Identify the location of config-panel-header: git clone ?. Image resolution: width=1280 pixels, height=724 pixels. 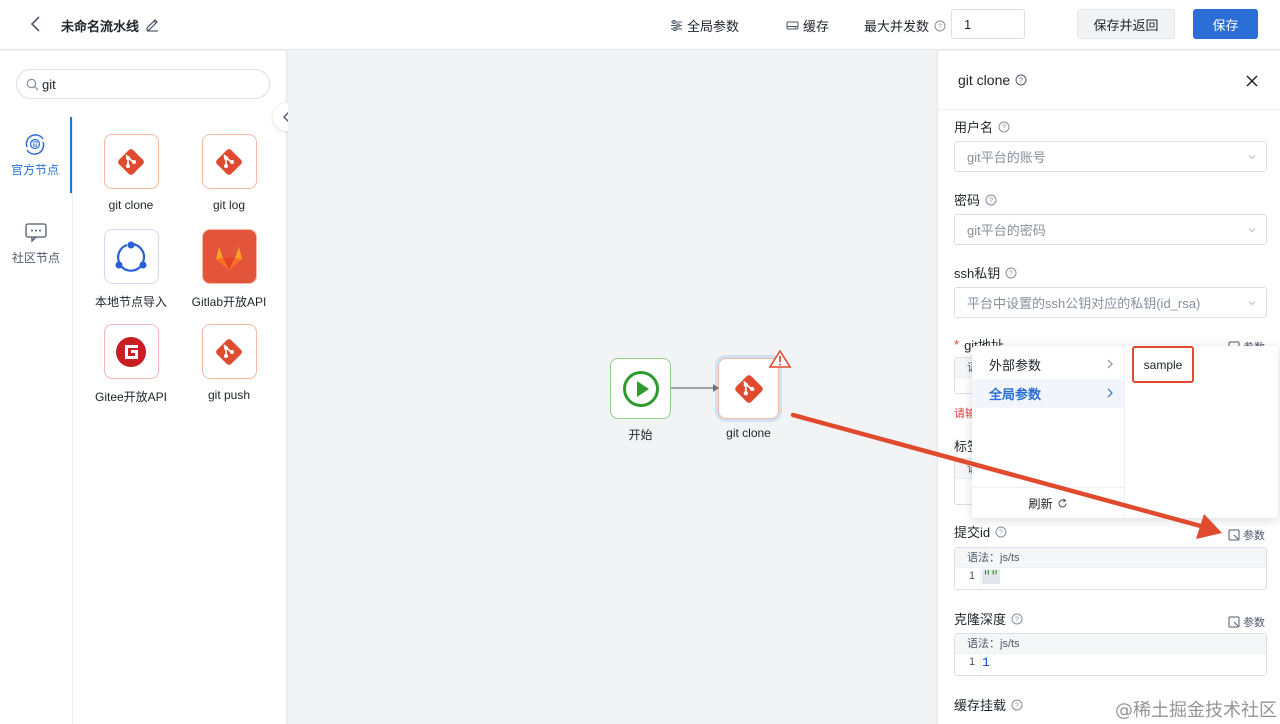
(1109, 80).